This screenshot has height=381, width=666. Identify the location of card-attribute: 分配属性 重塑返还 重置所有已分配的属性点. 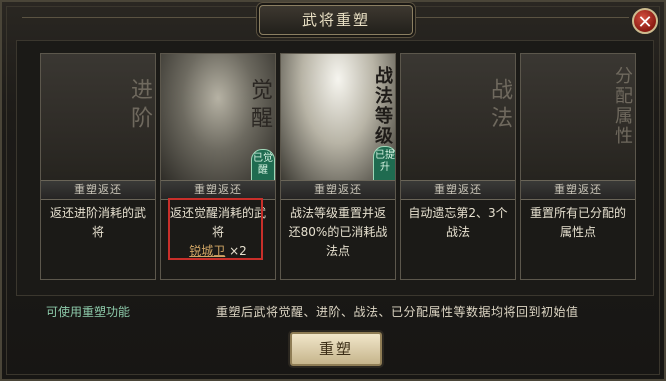
(578, 166).